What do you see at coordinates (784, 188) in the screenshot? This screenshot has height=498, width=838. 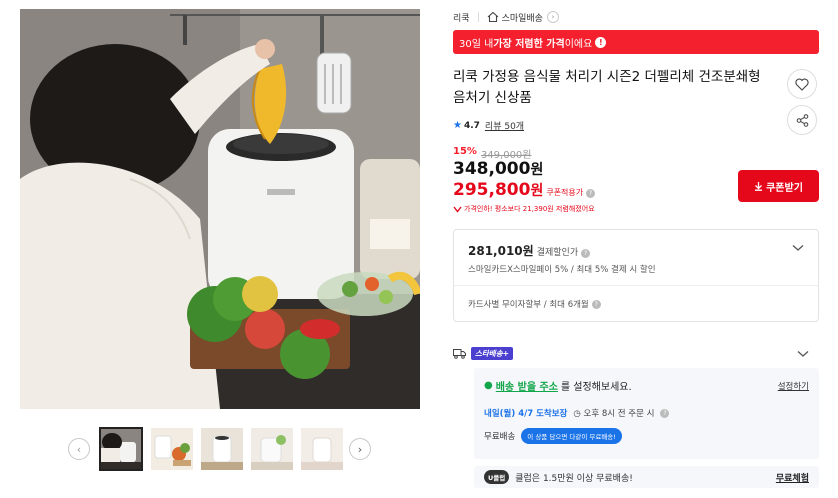 I see `get-coupon-label: 쿠폰받기` at bounding box center [784, 188].